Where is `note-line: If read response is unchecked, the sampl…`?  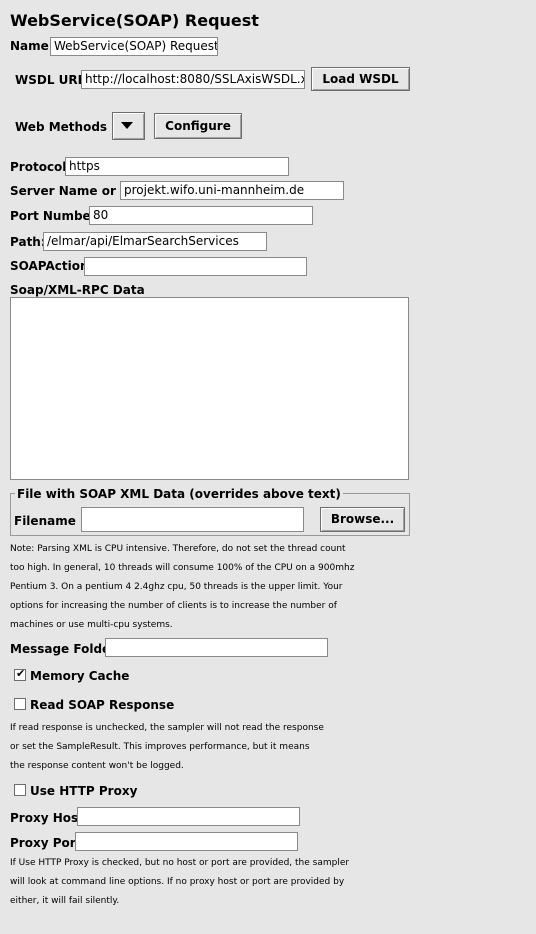
note-line: If read response is unchecked, the sampl… is located at coordinates (167, 728).